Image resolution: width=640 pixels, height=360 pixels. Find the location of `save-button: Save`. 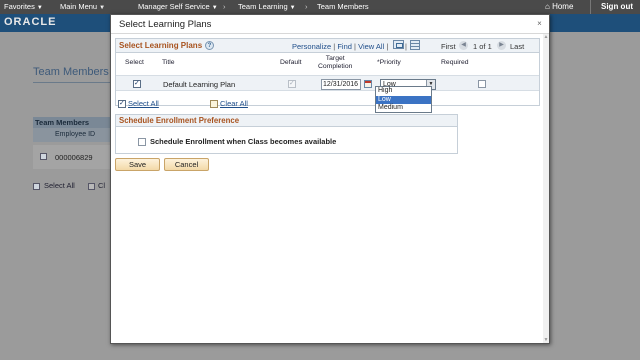

save-button: Save is located at coordinates (137, 164).